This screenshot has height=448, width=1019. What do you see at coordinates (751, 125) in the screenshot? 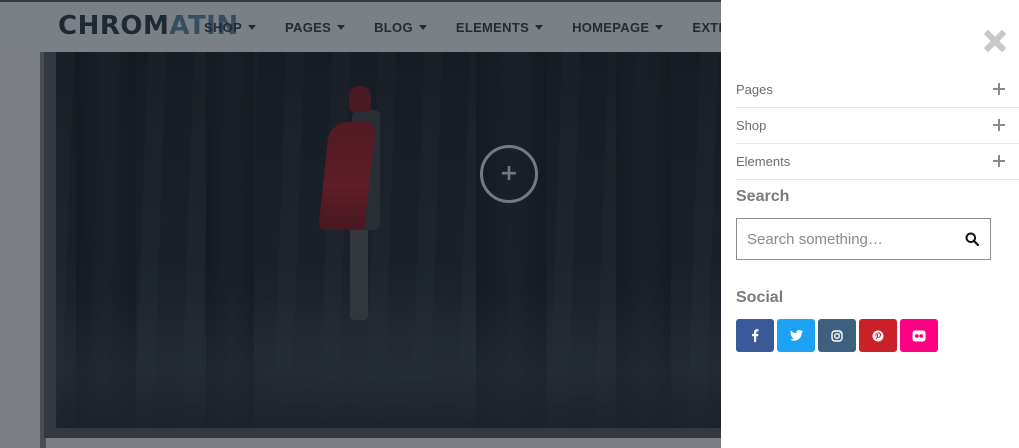
I see `menu-item-label: Shop` at bounding box center [751, 125].